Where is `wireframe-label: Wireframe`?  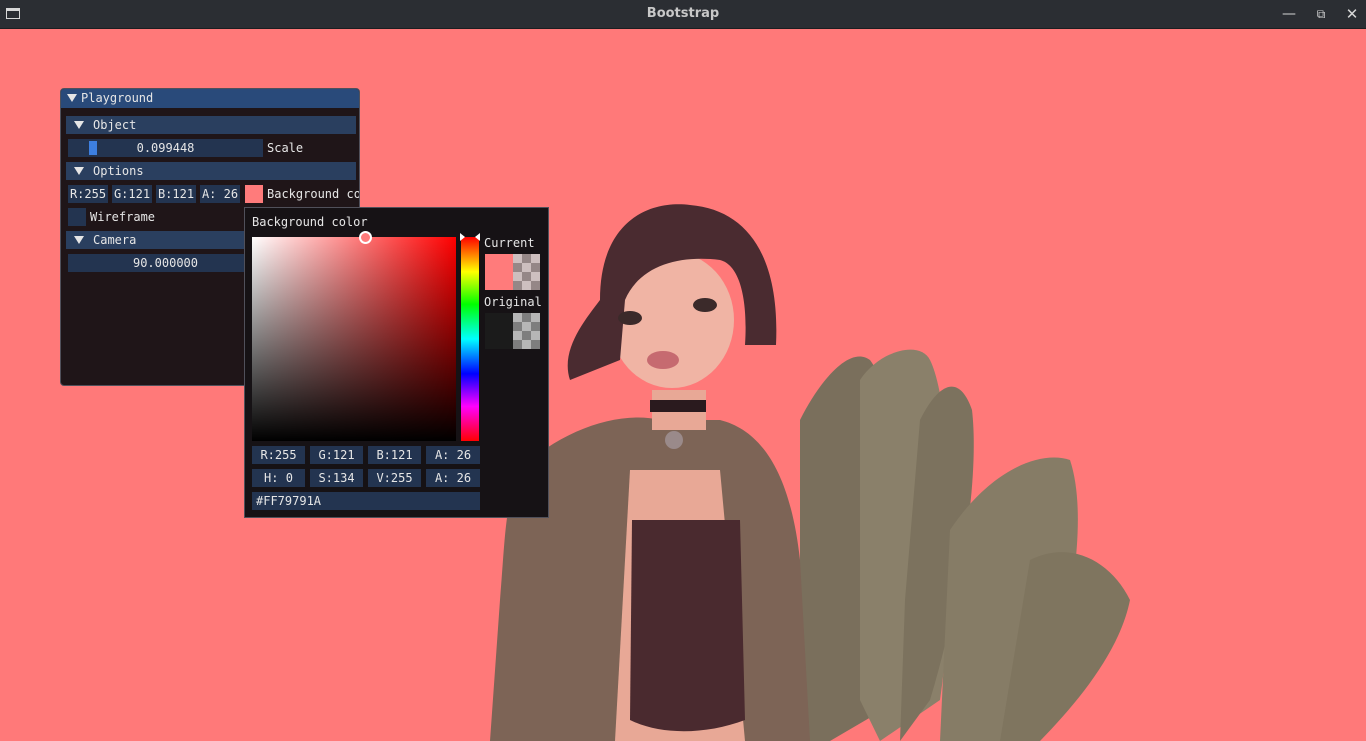 wireframe-label: Wireframe is located at coordinates (123, 217).